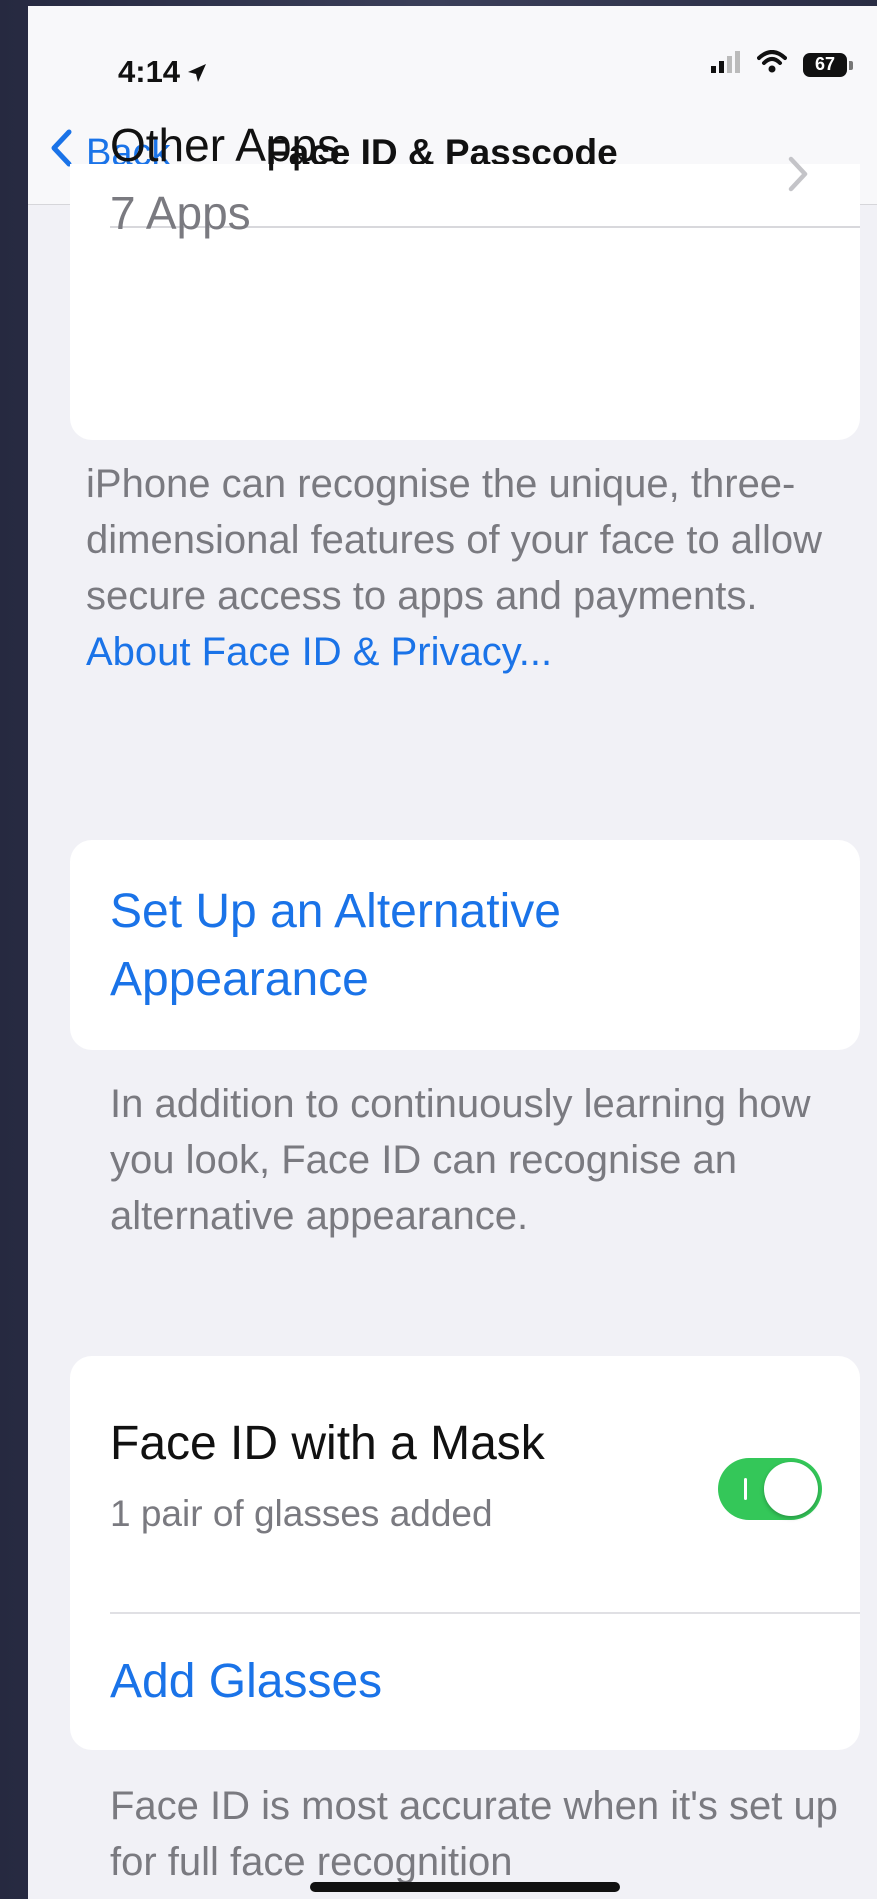 The width and height of the screenshot is (877, 1899). Describe the element at coordinates (726, 64) in the screenshot. I see `cellular-signal-icon` at that location.